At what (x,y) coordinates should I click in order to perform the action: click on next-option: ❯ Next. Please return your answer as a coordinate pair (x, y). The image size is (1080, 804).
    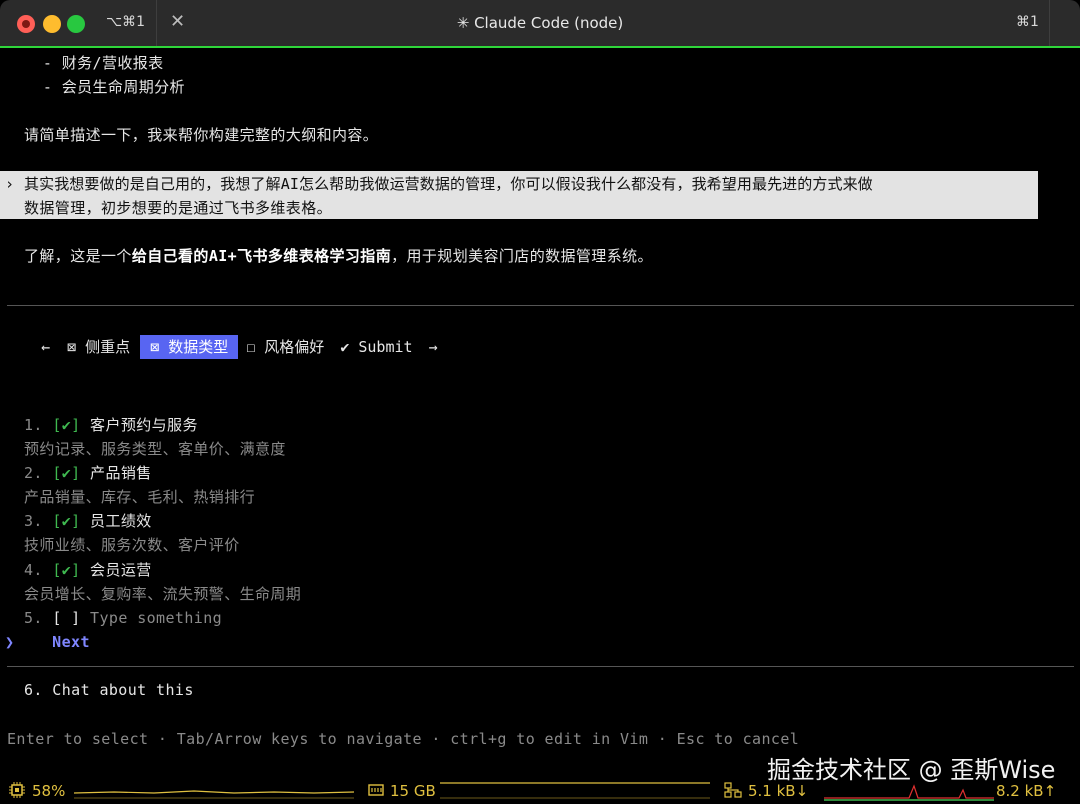
    Looking at the image, I should click on (47, 642).